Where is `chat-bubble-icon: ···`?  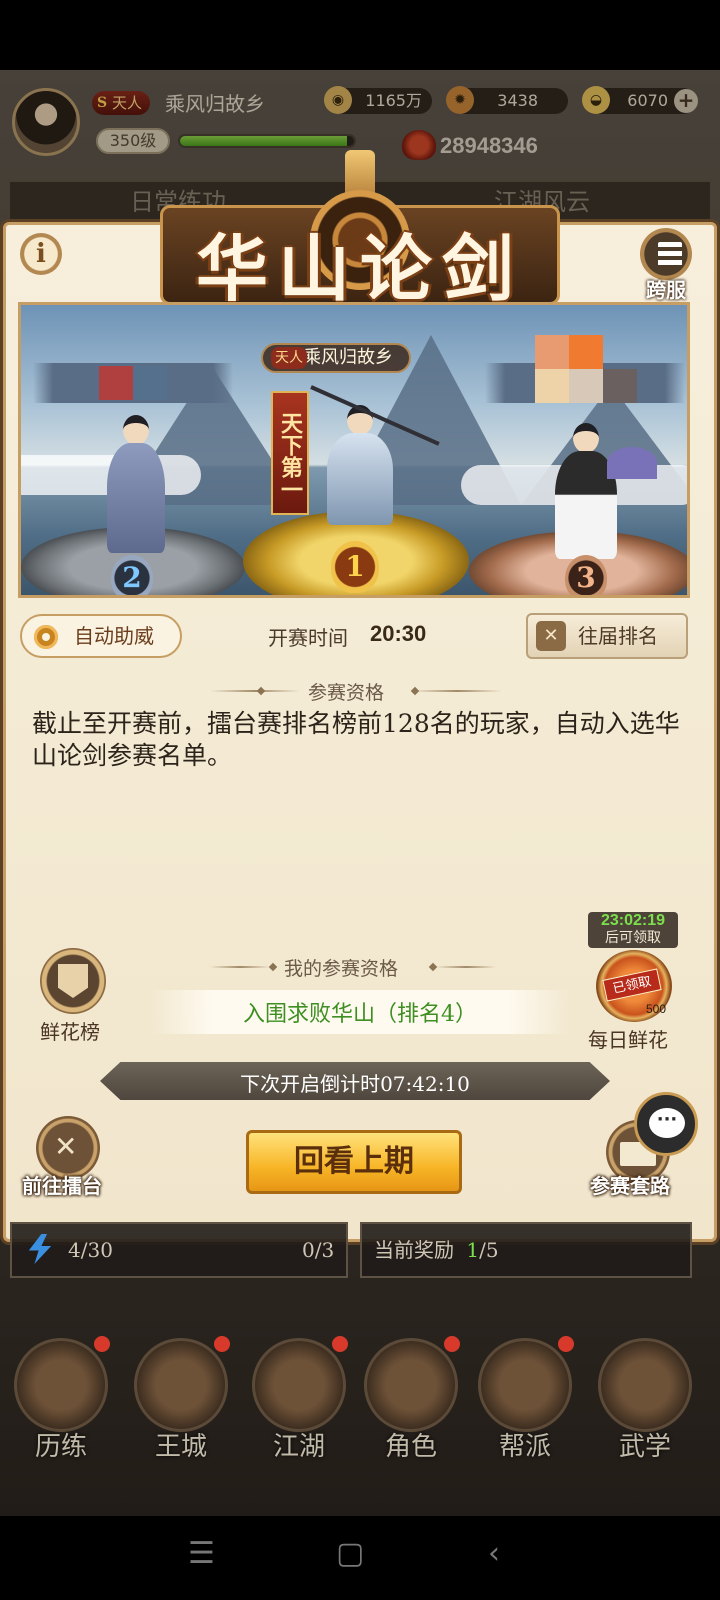 chat-bubble-icon: ··· is located at coordinates (667, 1123).